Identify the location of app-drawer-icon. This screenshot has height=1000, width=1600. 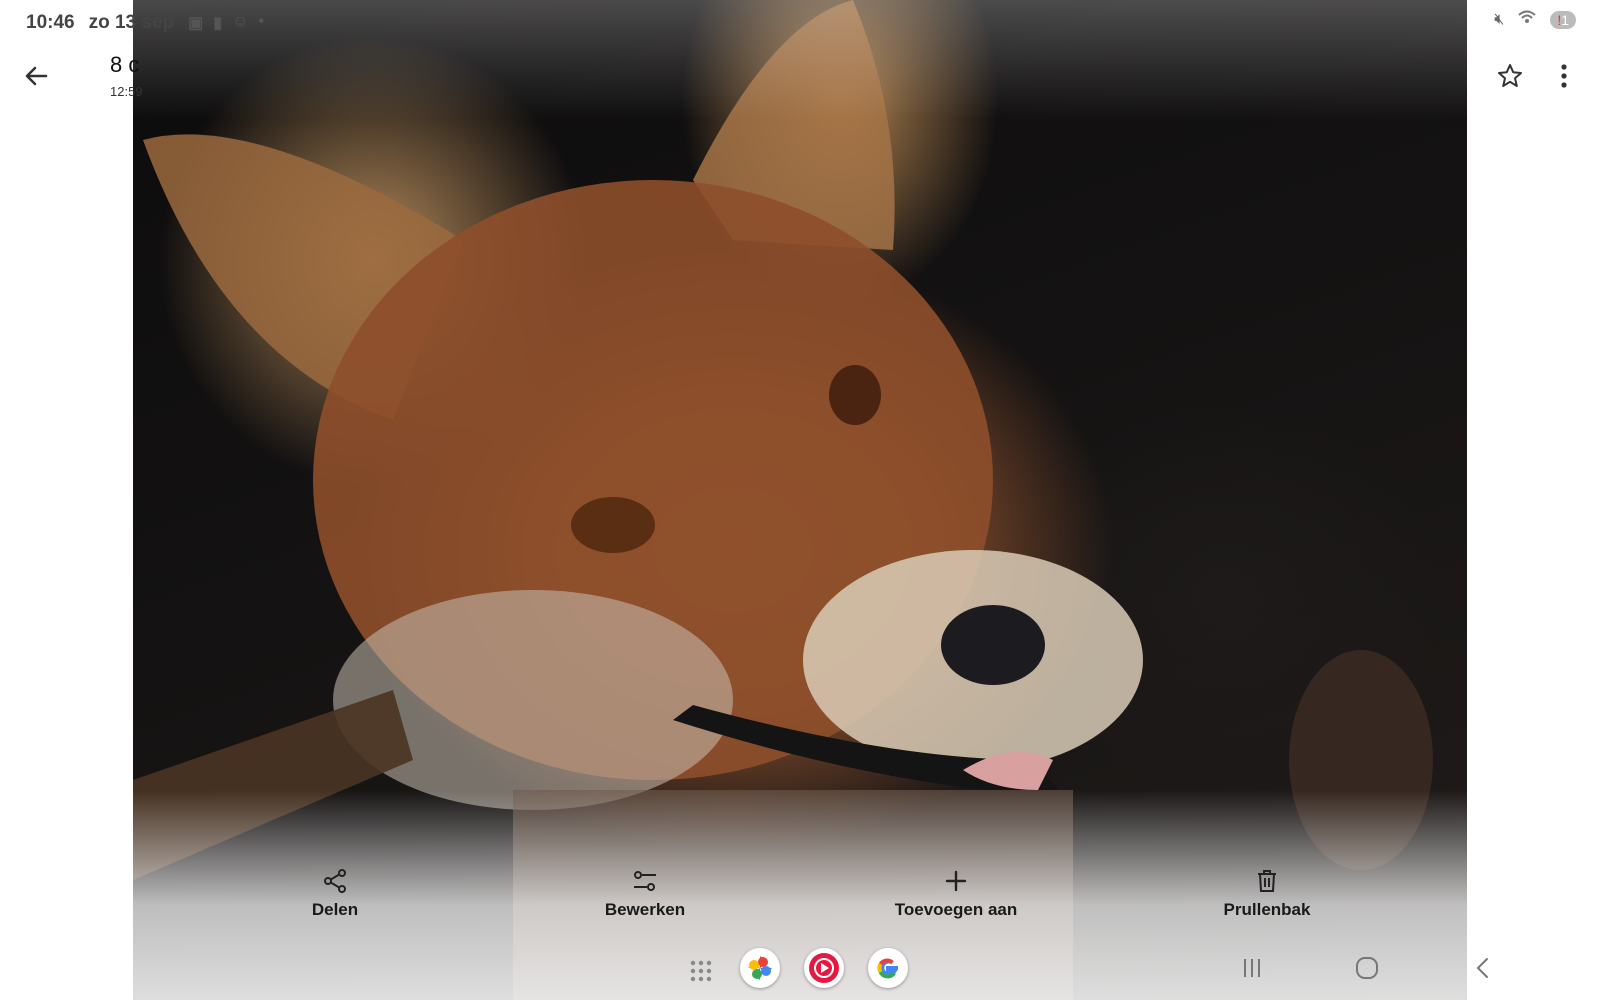
(701, 973).